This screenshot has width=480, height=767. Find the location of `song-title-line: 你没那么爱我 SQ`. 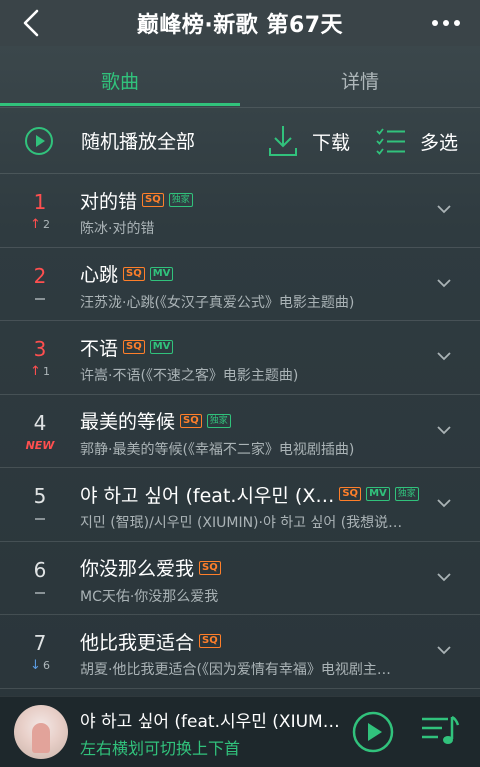

song-title-line: 你没那么爱我 SQ is located at coordinates (150, 568).